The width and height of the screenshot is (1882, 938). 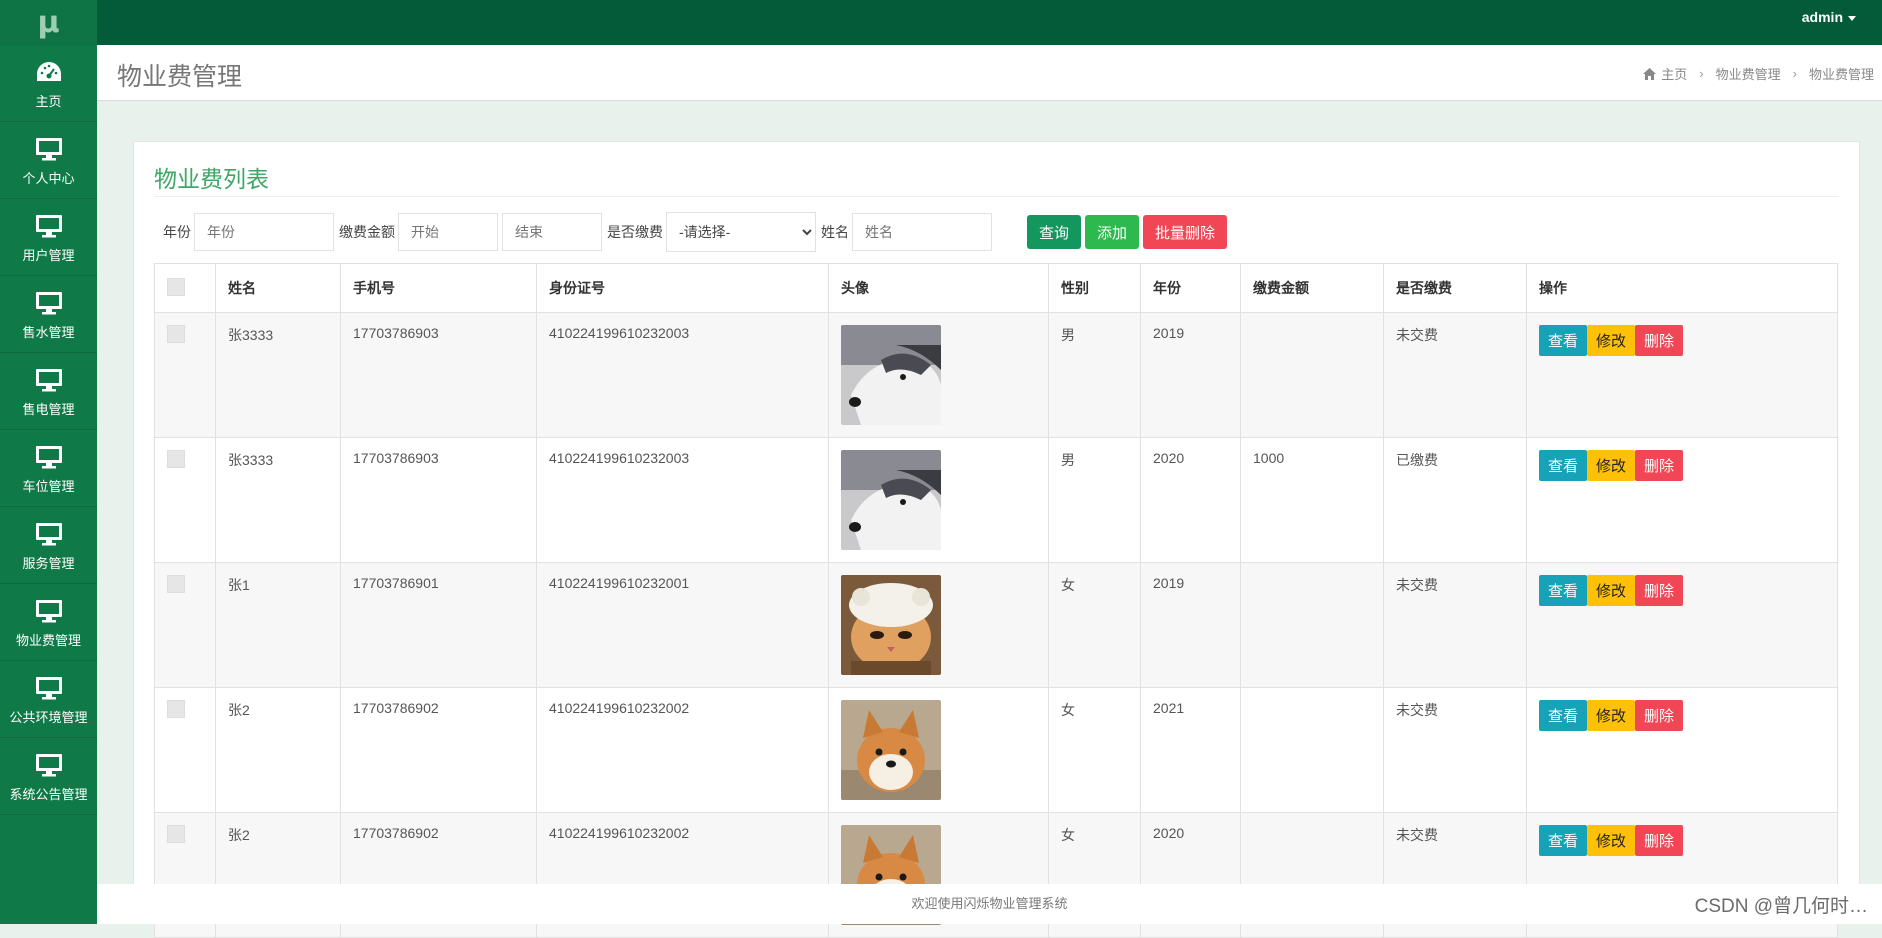 What do you see at coordinates (1054, 232) in the screenshot?
I see `query-button: 查询` at bounding box center [1054, 232].